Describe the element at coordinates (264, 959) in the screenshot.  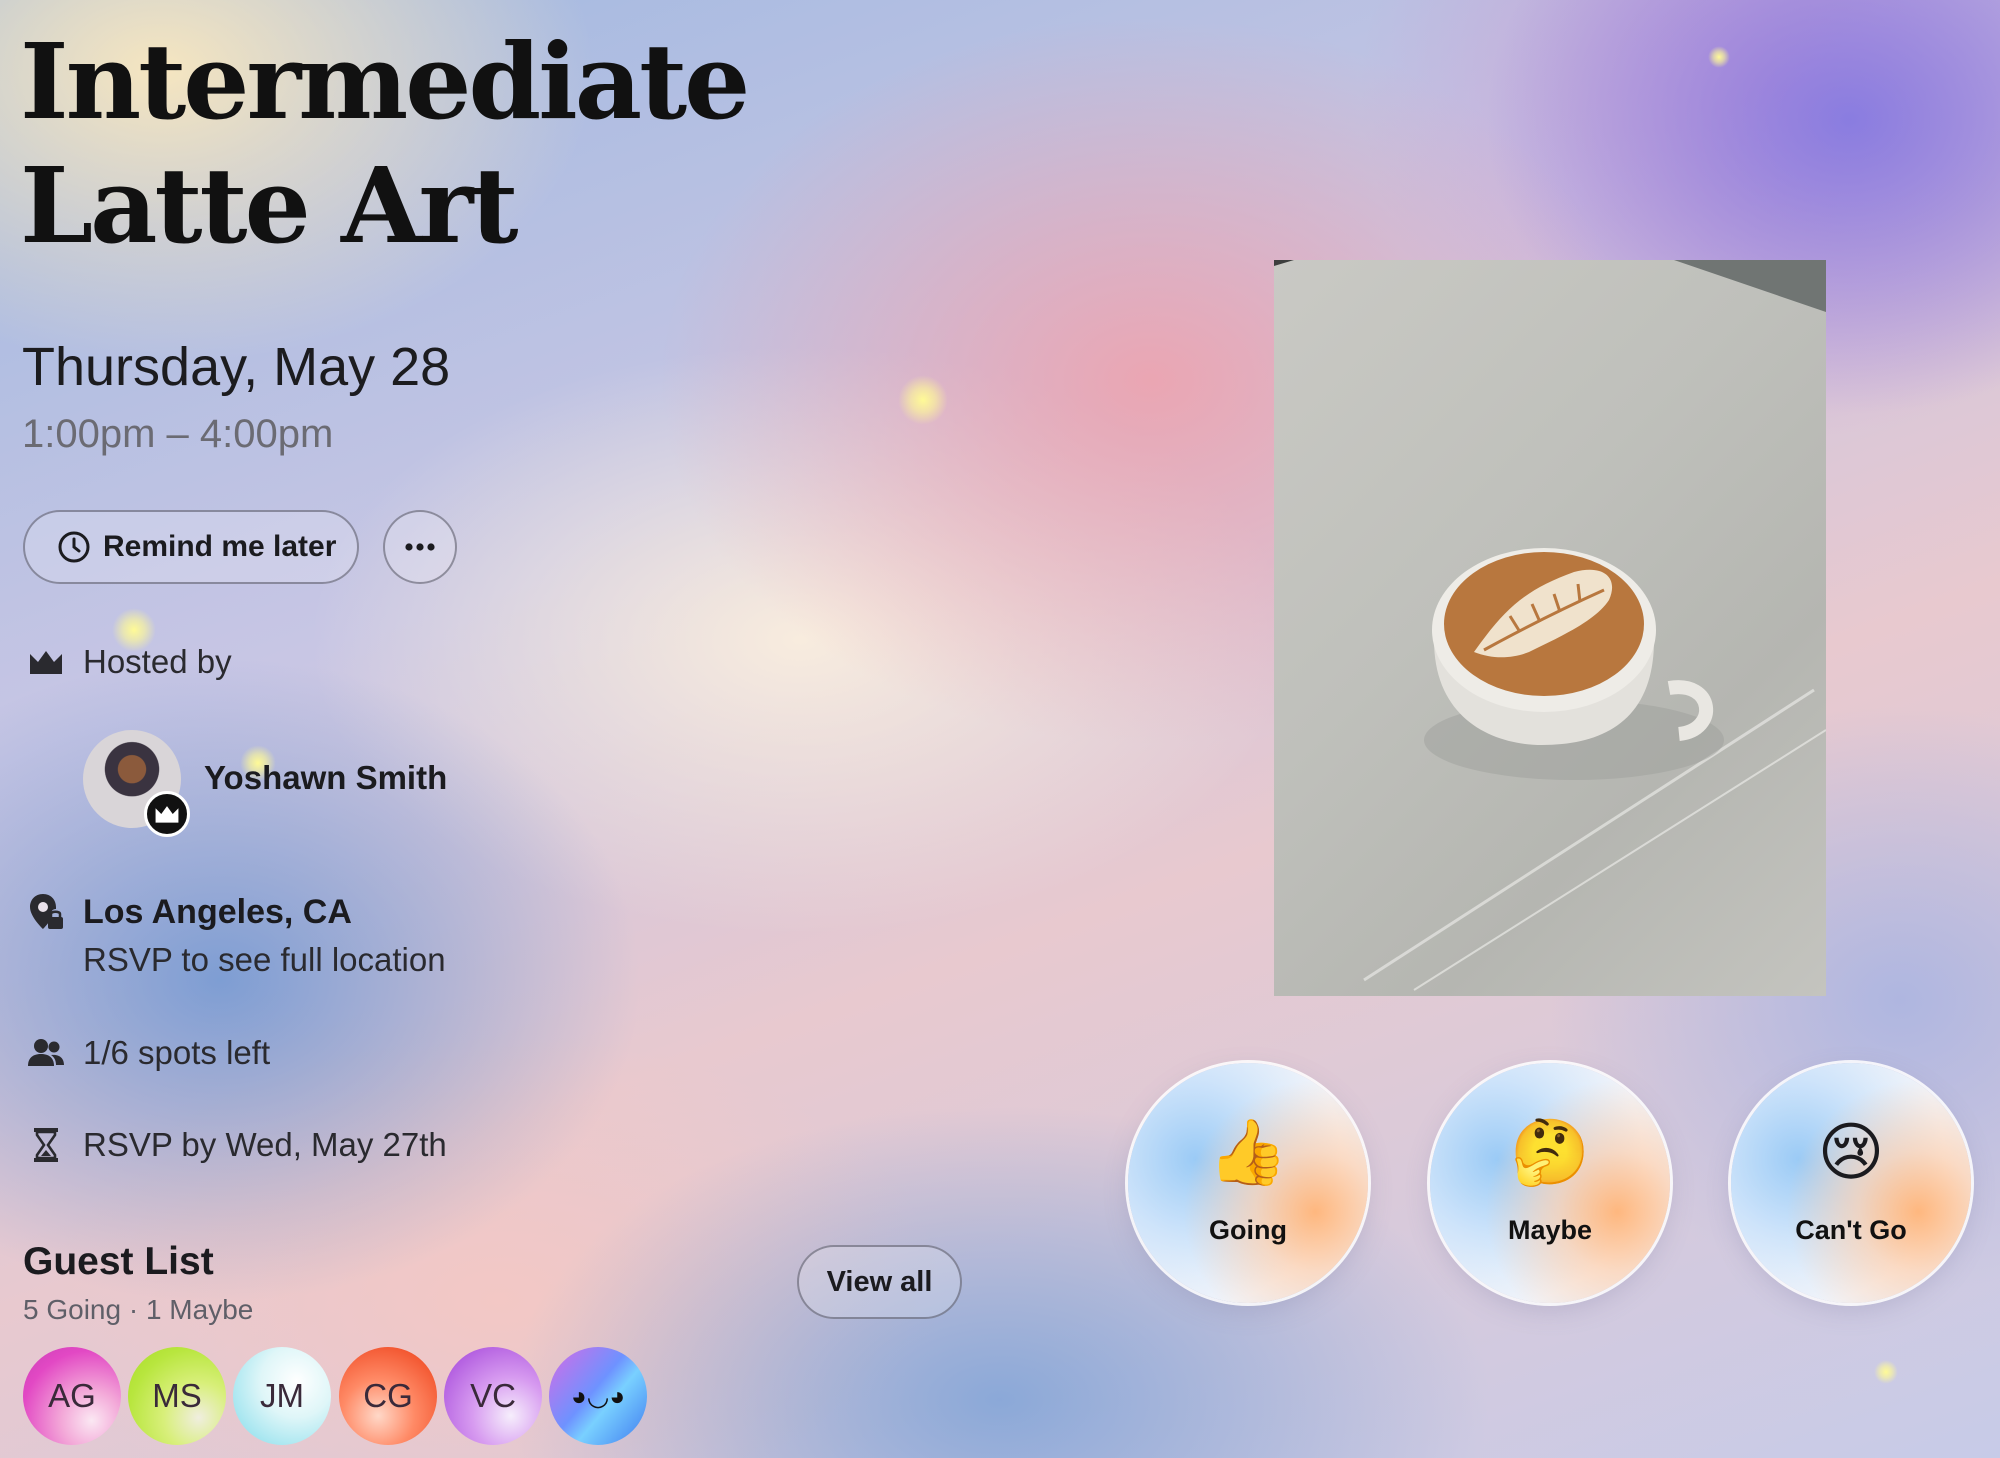
I see `location-note: RSVP to see full location` at that location.